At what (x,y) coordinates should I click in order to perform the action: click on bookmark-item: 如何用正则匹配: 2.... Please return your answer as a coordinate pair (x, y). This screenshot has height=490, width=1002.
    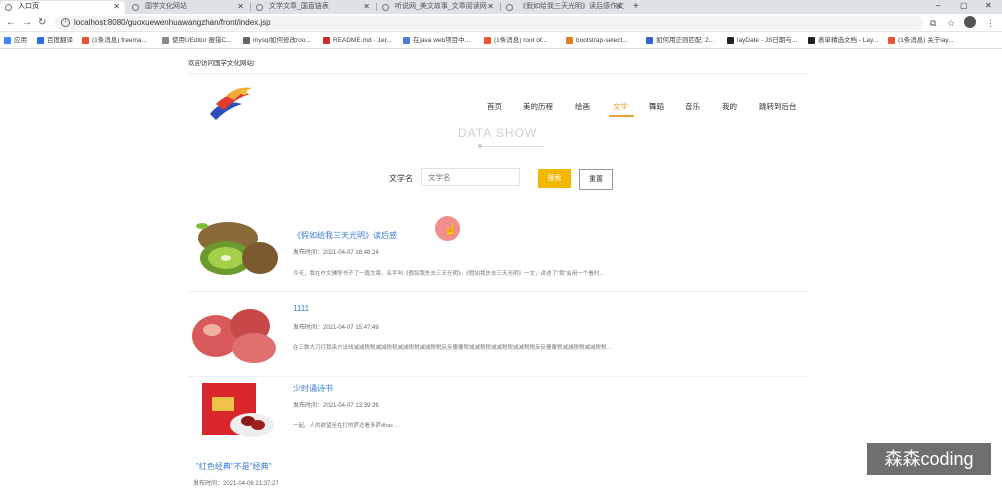
    Looking at the image, I should click on (680, 41).